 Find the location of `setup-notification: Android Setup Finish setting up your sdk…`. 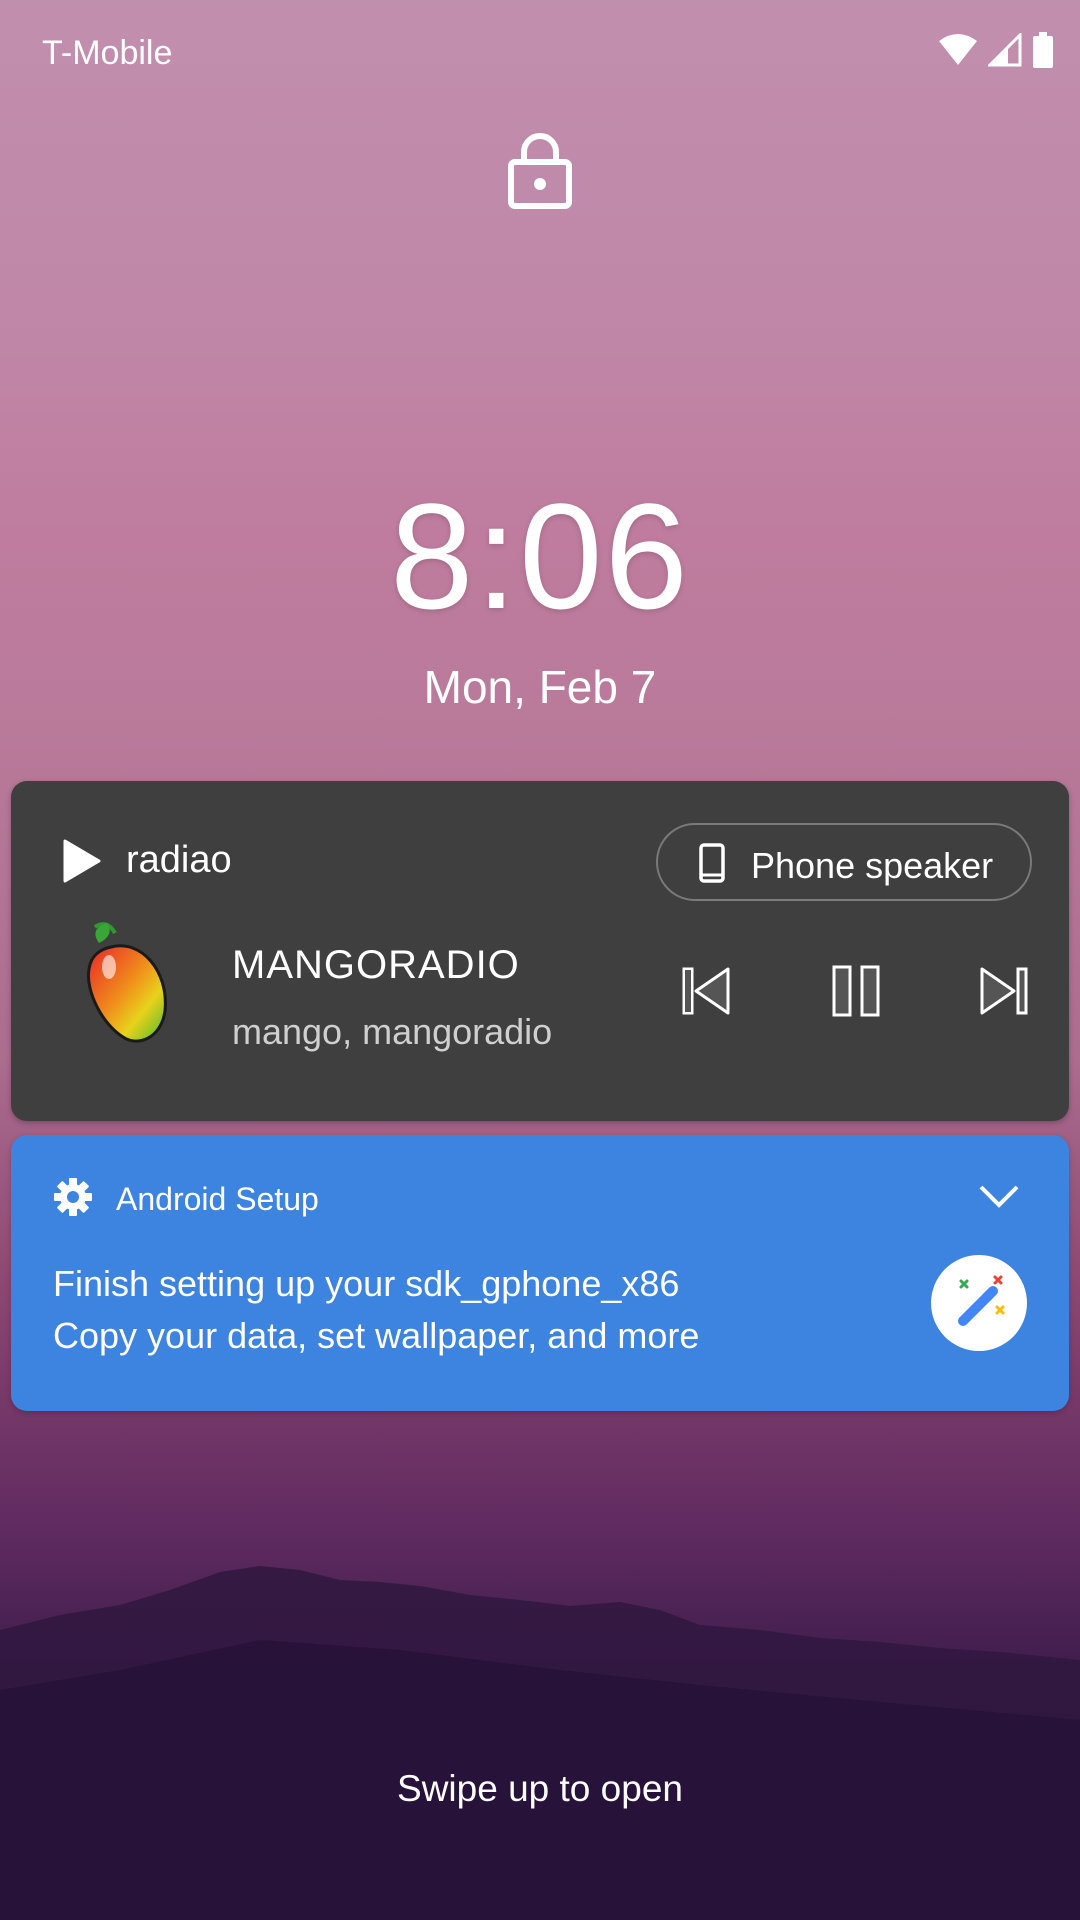

setup-notification: Android Setup Finish setting up your sdk… is located at coordinates (540, 1273).